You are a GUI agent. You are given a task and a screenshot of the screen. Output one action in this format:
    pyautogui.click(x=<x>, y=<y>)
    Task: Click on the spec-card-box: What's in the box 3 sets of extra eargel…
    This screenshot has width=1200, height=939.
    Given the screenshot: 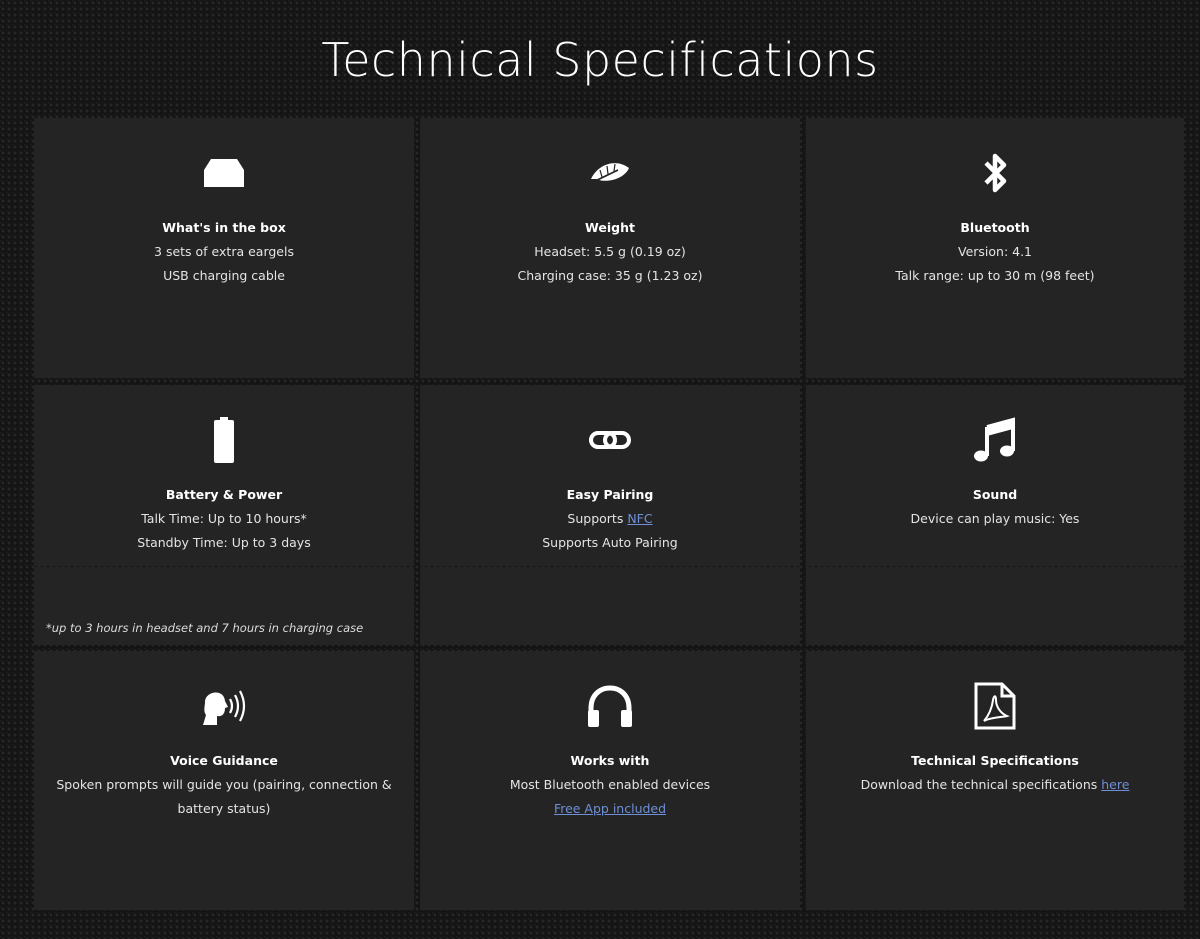 What is the action you would take?
    pyautogui.click(x=224, y=248)
    